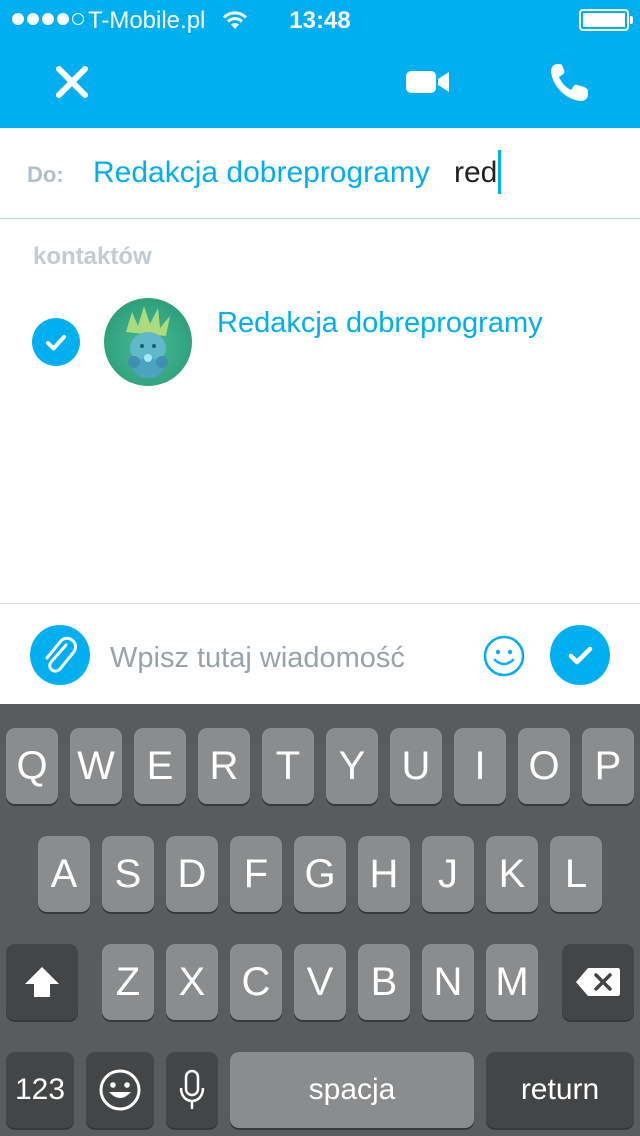 This screenshot has height=1136, width=640. Describe the element at coordinates (45, 174) in the screenshot. I see `recipient-label: Do:` at that location.